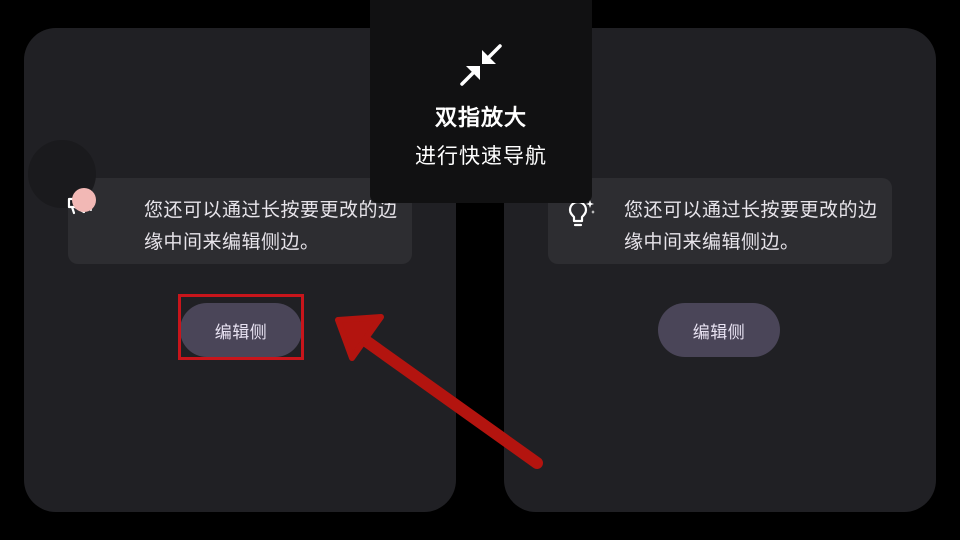 The height and width of the screenshot is (540, 960). I want to click on gesture-title: 双指放大, so click(480, 118).